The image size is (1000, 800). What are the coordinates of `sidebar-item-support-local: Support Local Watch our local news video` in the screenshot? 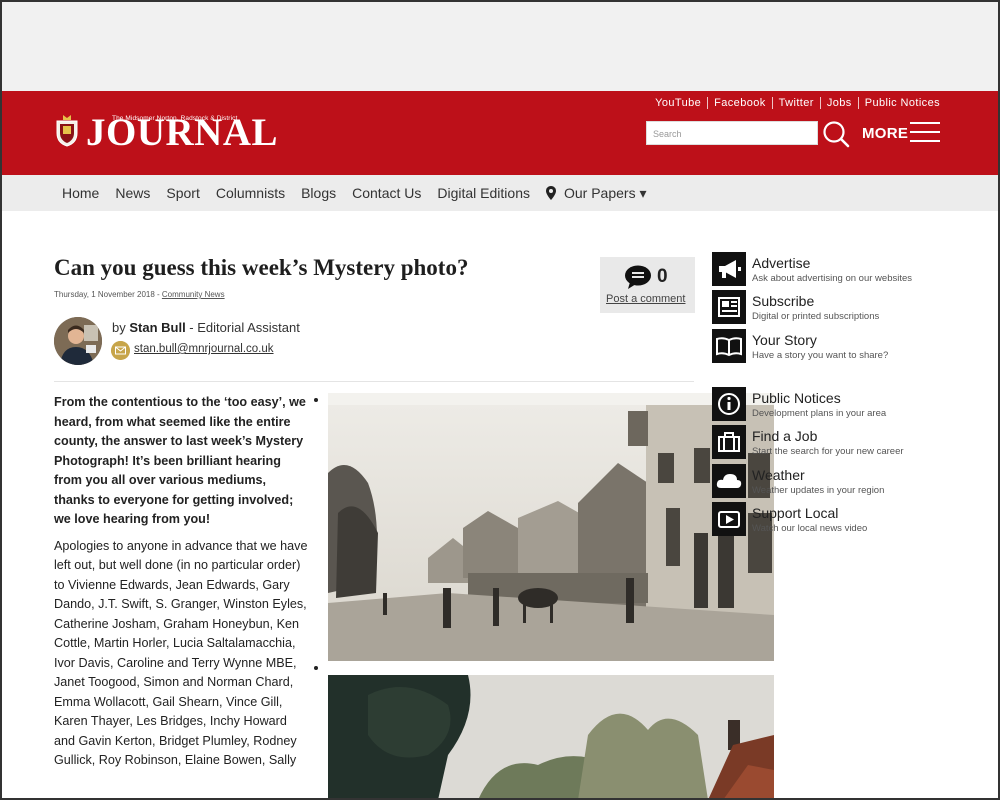 It's located at (827, 520).